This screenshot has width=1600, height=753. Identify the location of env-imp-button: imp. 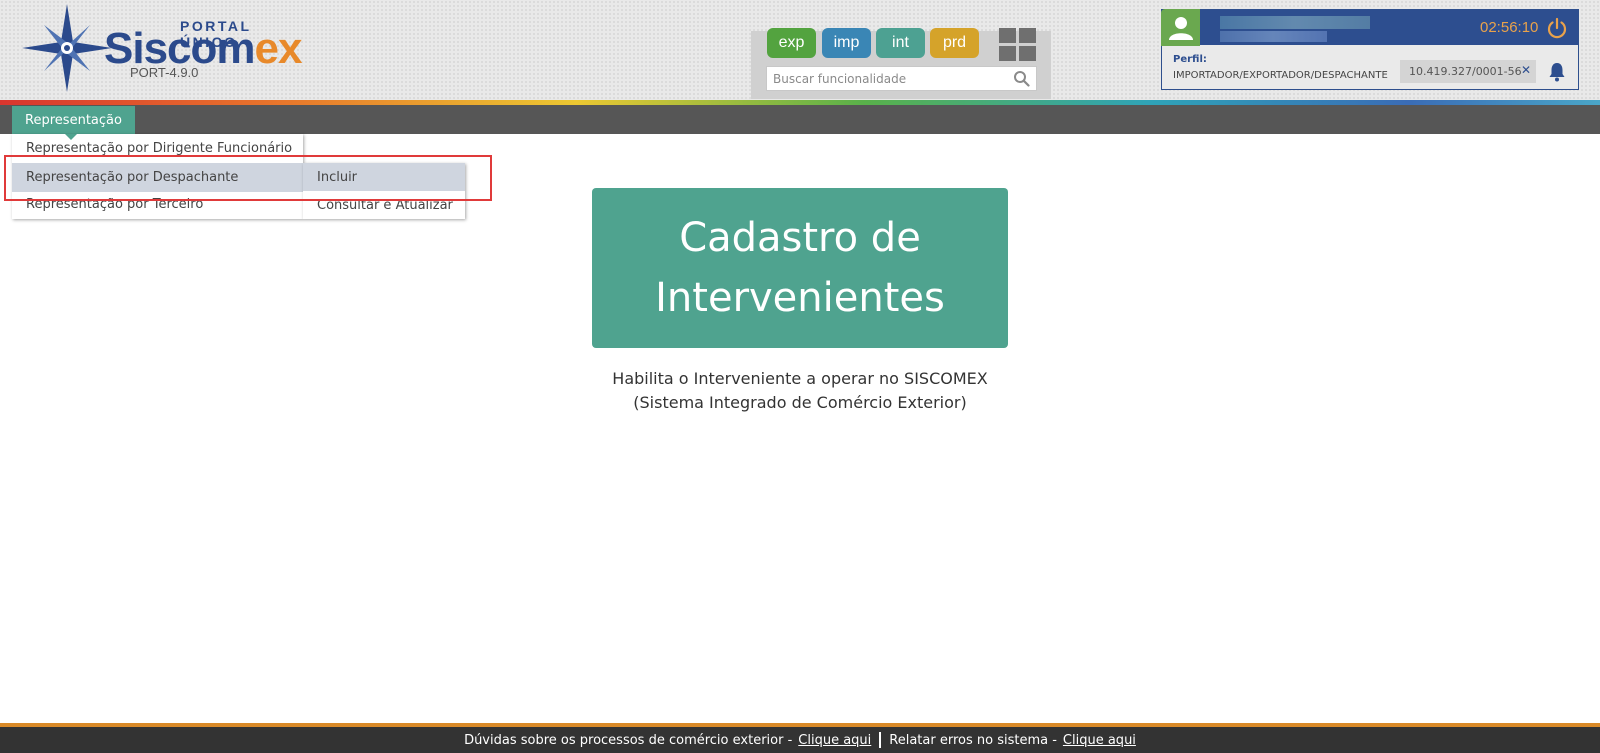
(846, 43).